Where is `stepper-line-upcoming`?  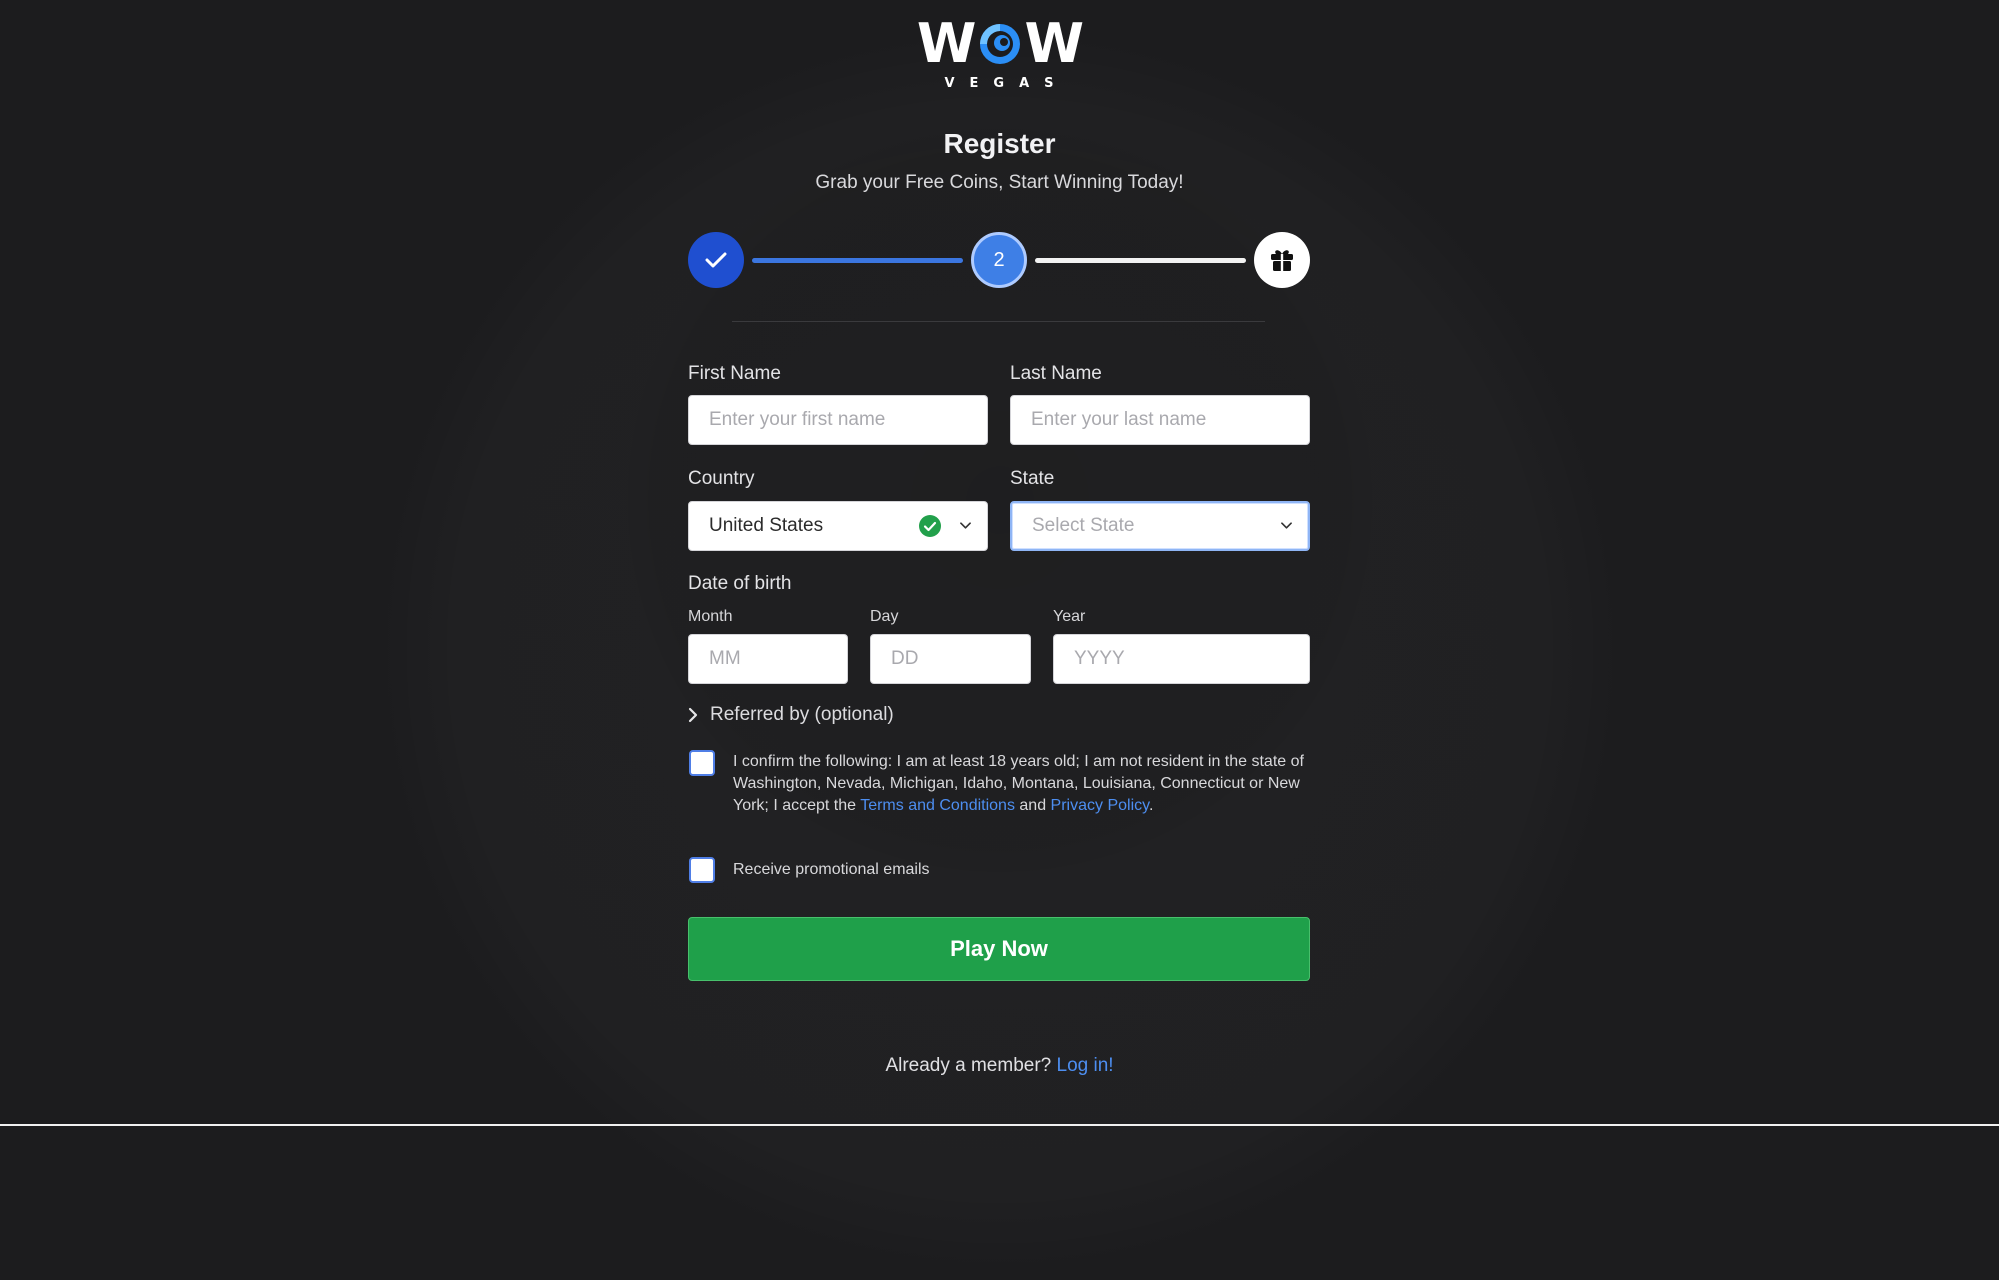
stepper-line-upcoming is located at coordinates (1140, 260).